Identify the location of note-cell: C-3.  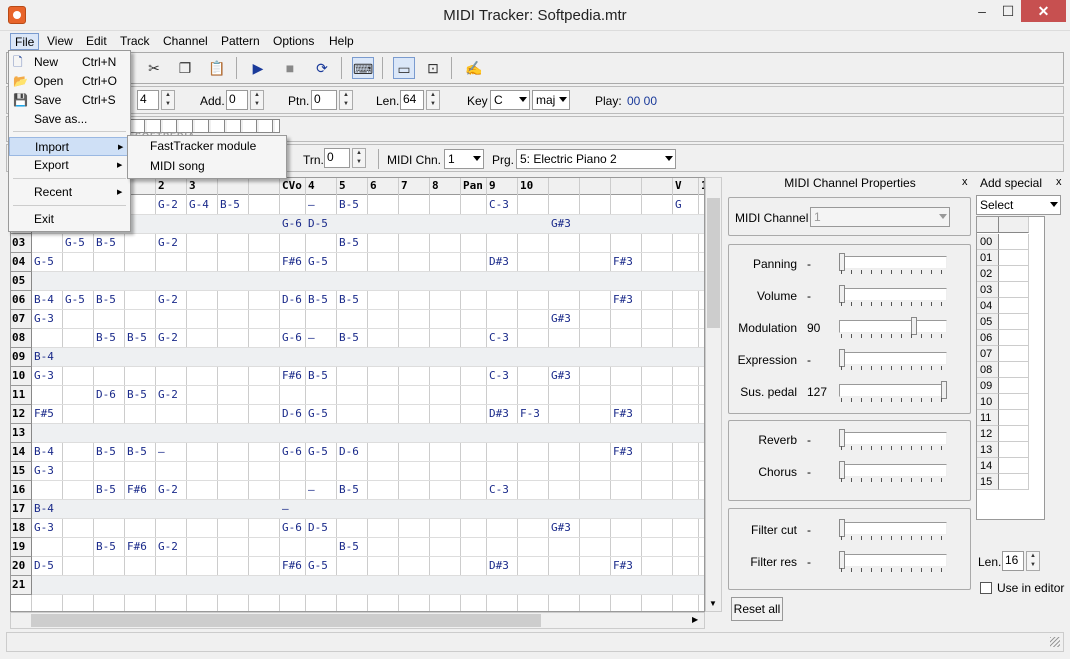
(502, 376).